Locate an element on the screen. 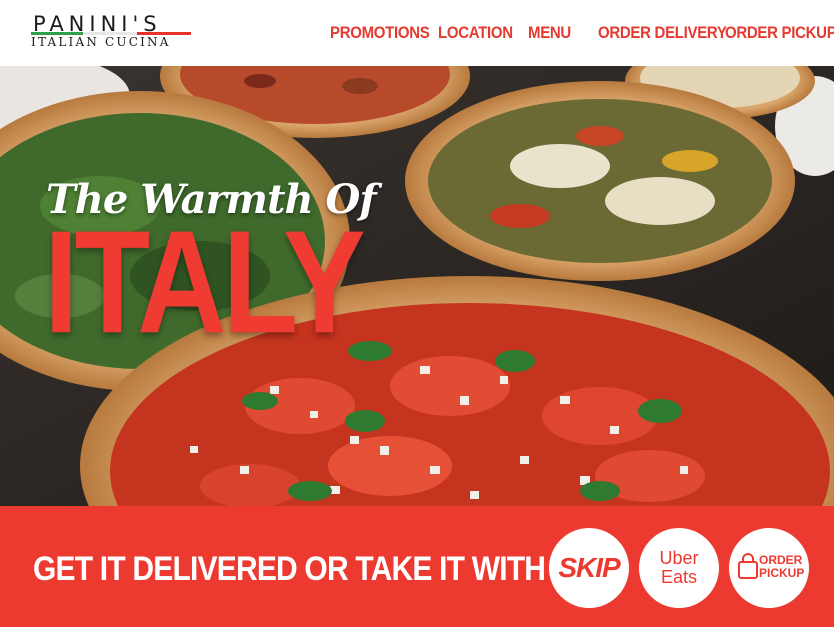 This screenshot has height=627, width=834. order-pickup-button: ORDER PICKUP is located at coordinates (769, 568).